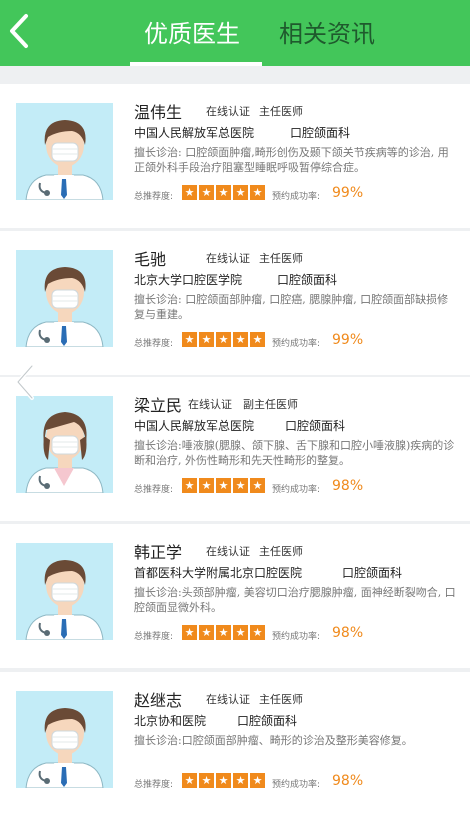 This screenshot has width=470, height=816. Describe the element at coordinates (291, 307) in the screenshot. I see `doctor-specialty: 擅长诊治: 口腔颌面部肿瘤, 口腔癌, 腮腺肿瘤, 口腔颌面部缺损修复与重建。` at that location.